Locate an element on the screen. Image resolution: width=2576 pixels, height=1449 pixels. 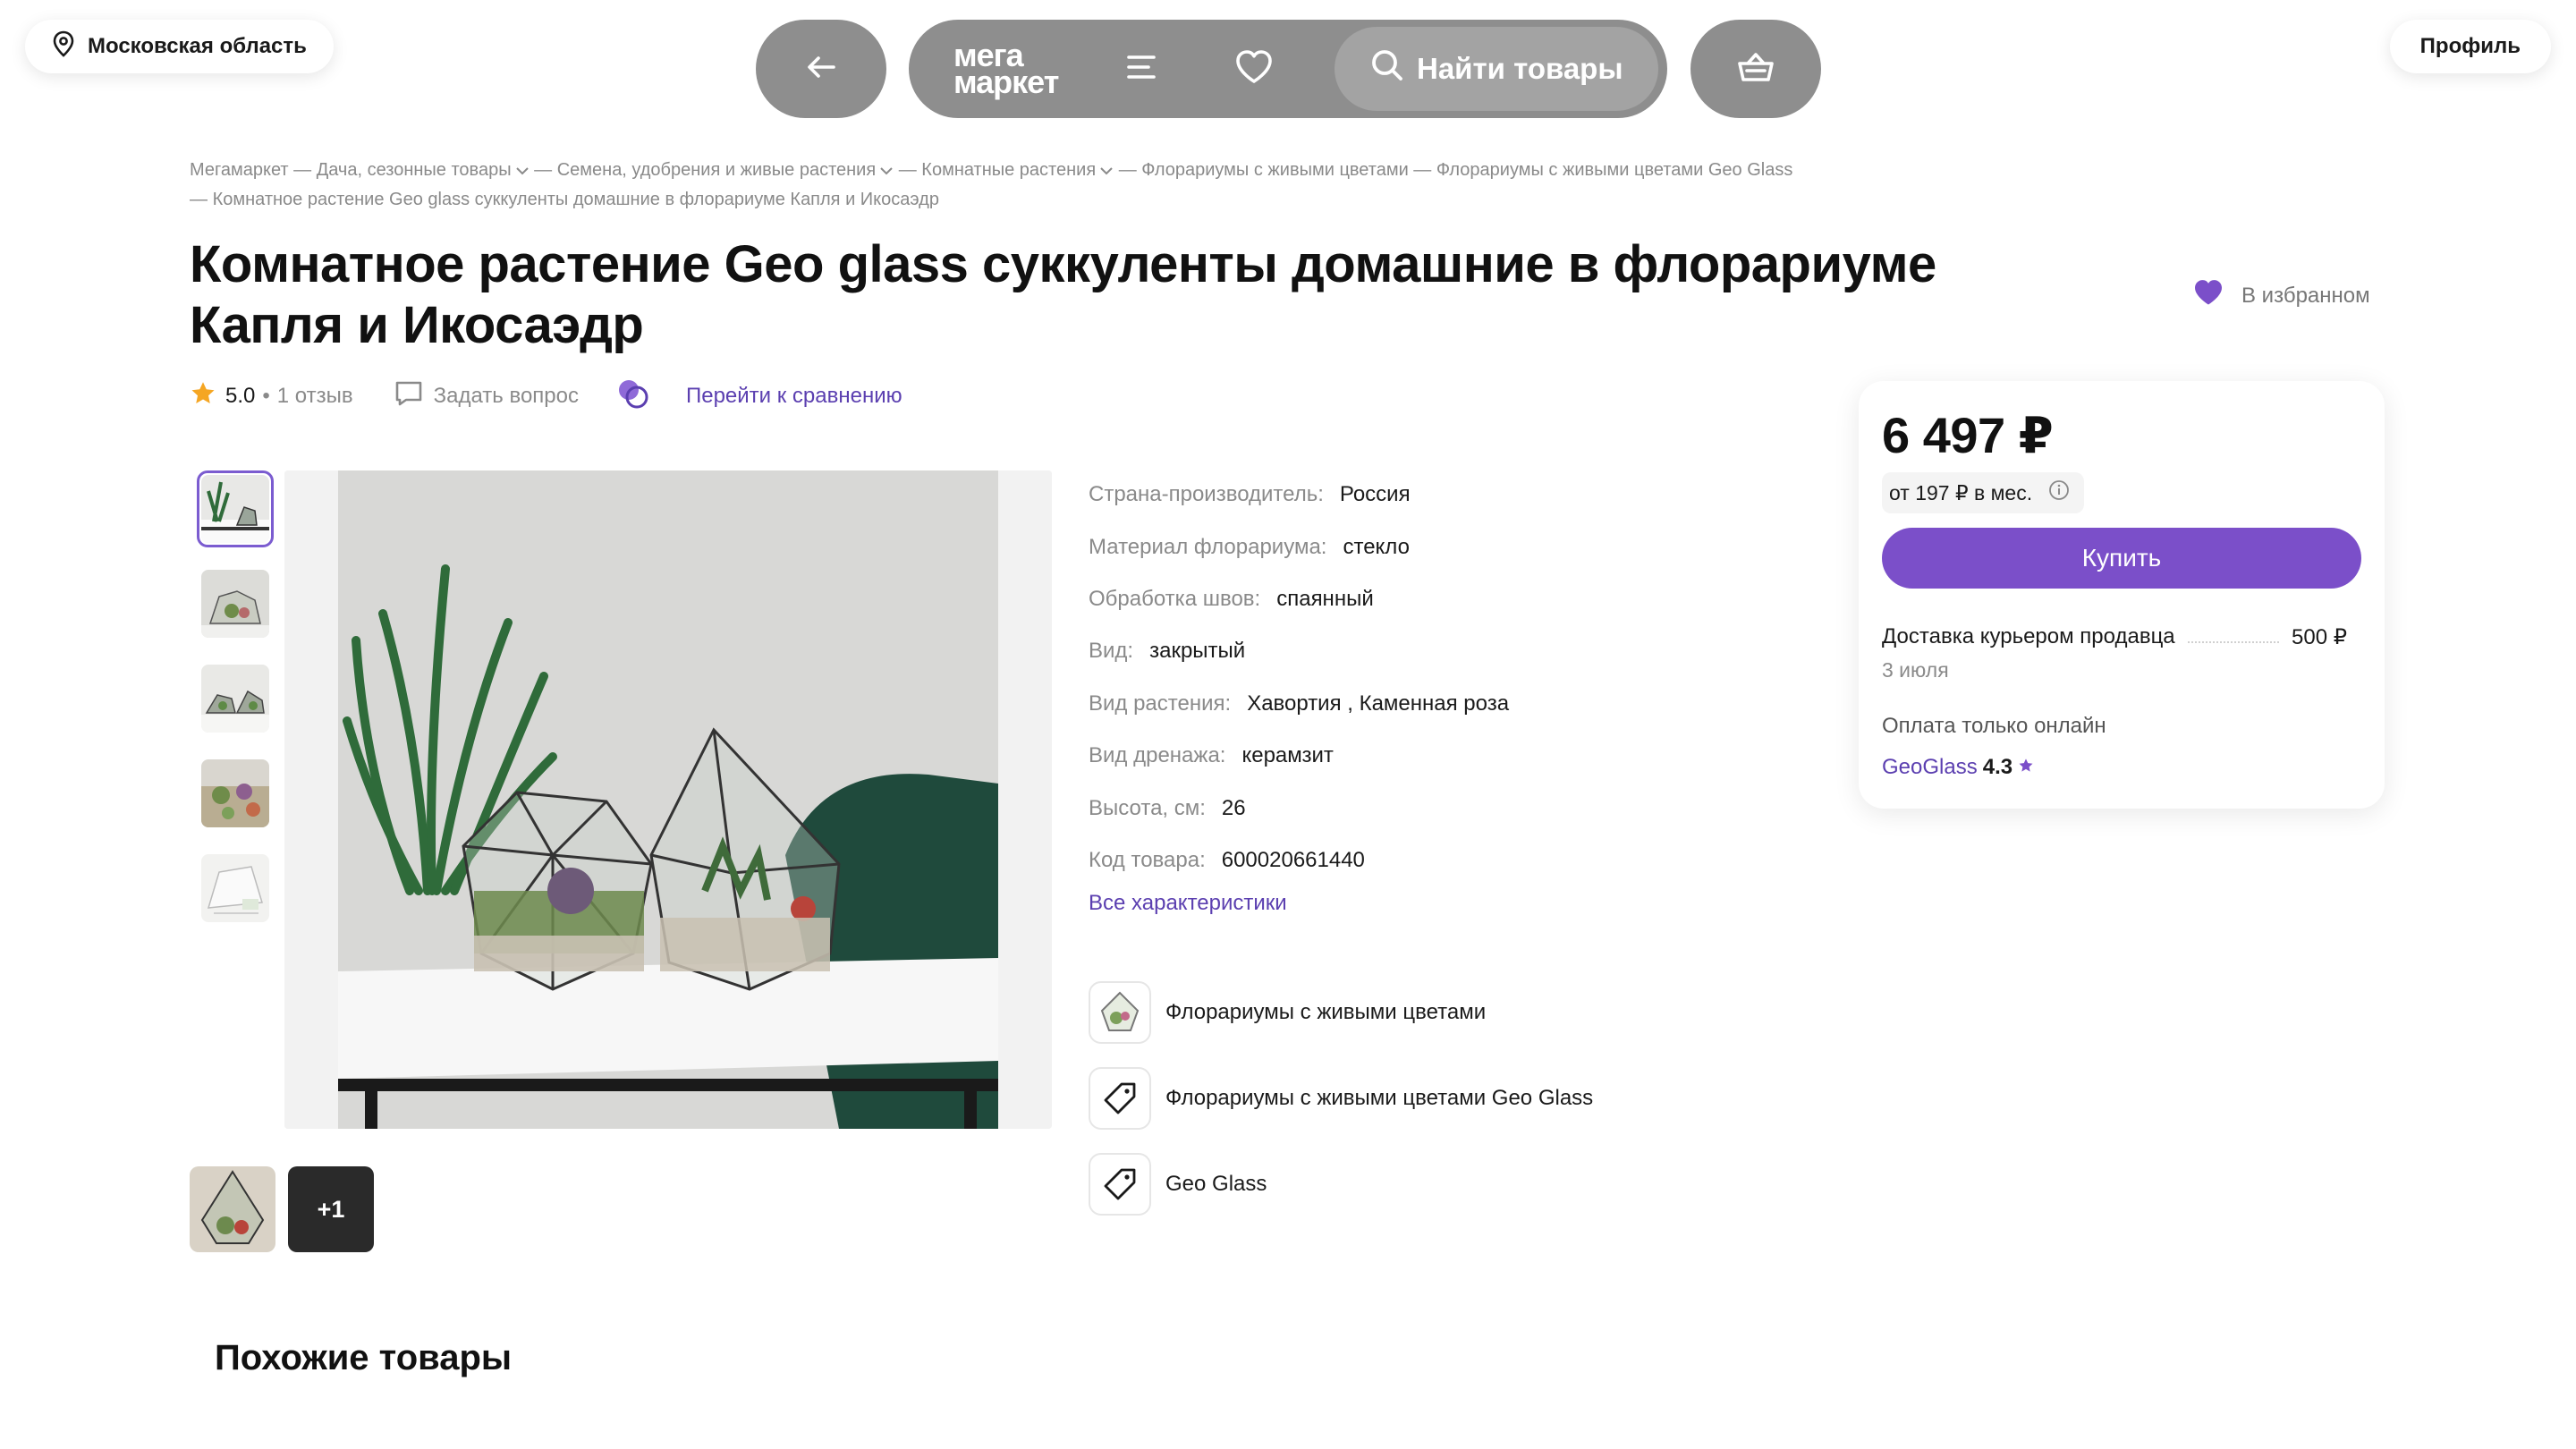
favorite-label: В избранном is located at coordinates (2305, 295).